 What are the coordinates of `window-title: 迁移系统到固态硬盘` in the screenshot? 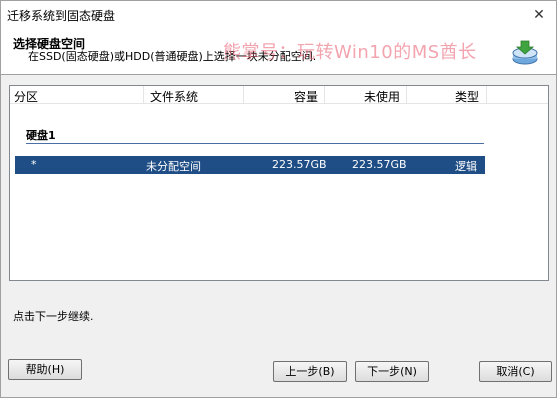 It's located at (61, 16).